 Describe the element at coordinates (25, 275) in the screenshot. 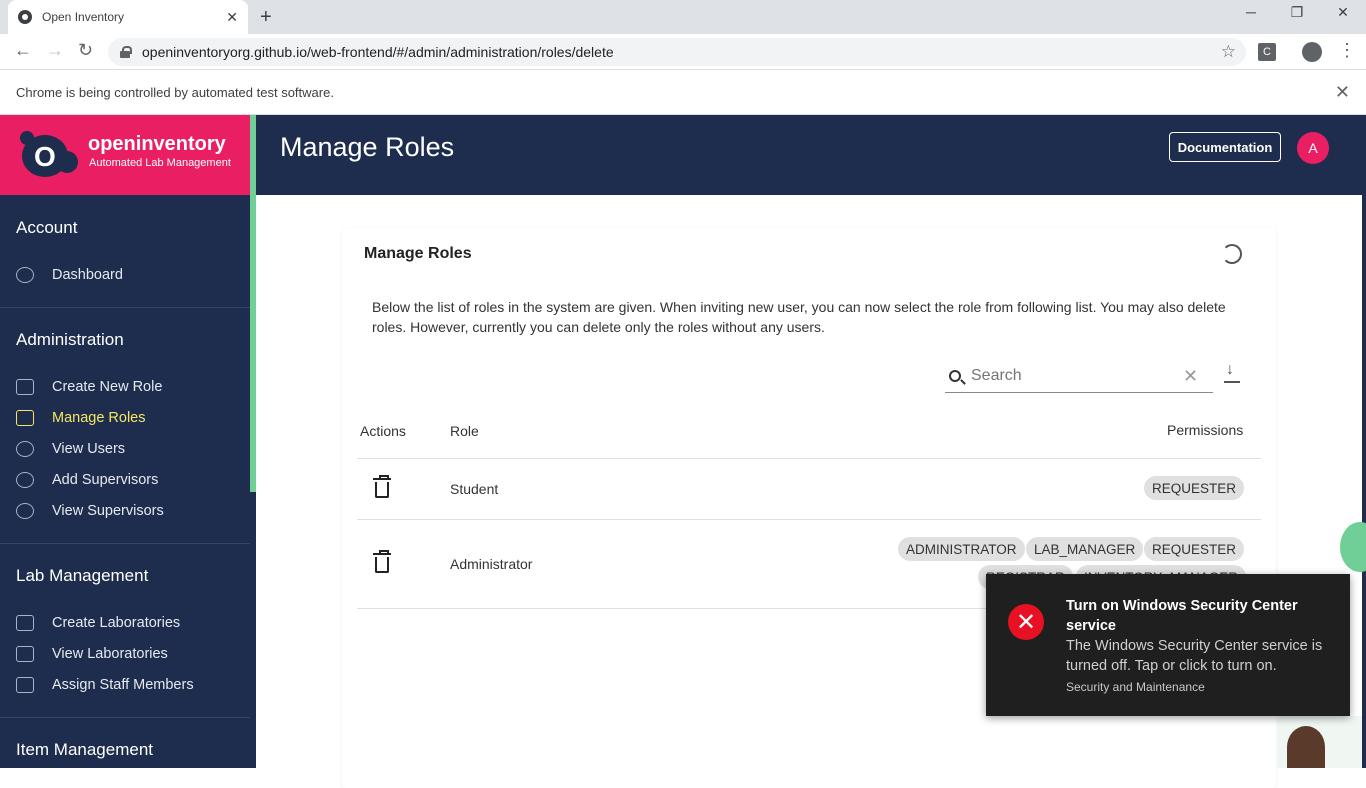

I see `dashboard-icon` at that location.